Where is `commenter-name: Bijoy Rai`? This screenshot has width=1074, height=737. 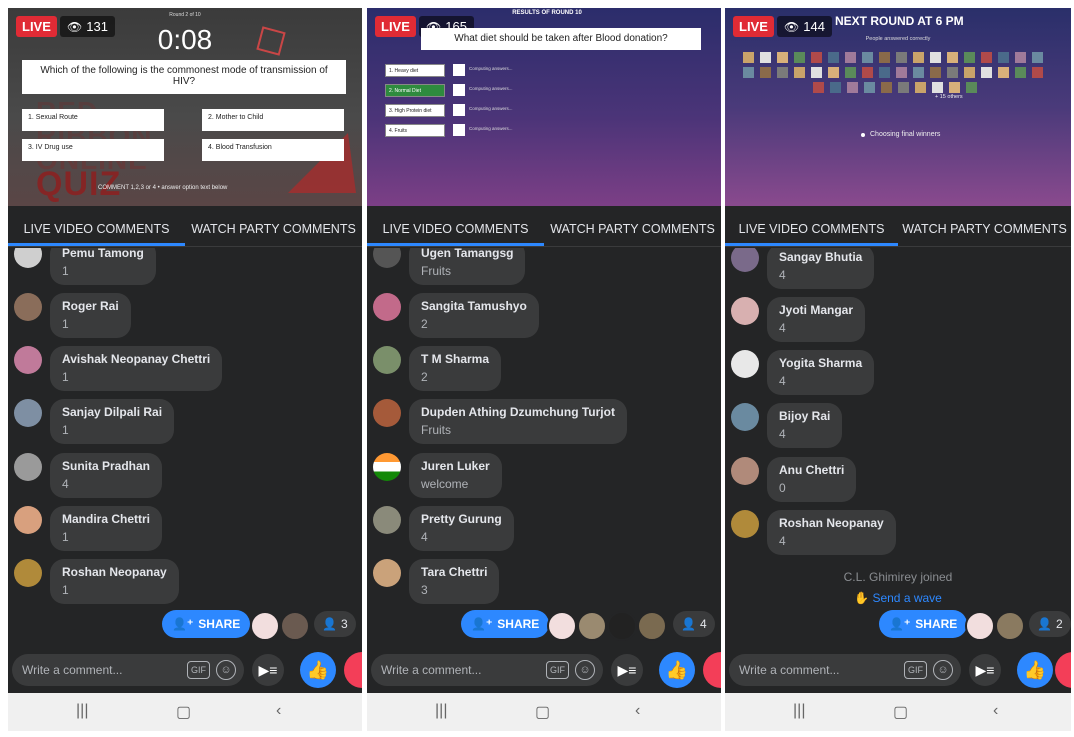 commenter-name: Bijoy Rai is located at coordinates (804, 416).